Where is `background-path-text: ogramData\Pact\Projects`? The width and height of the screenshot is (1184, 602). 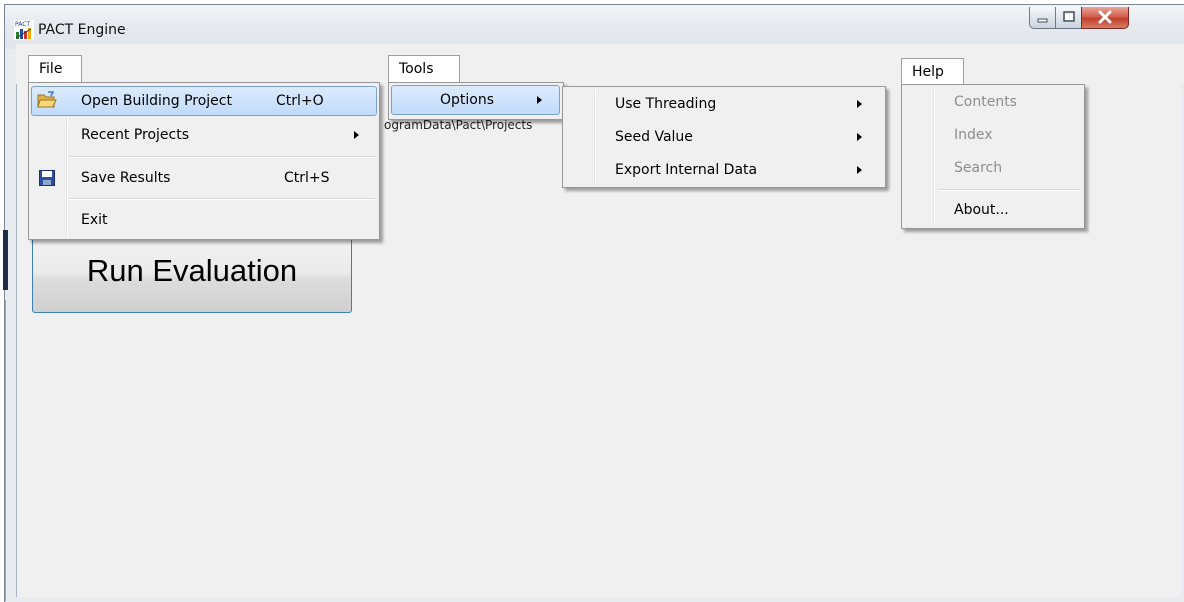
background-path-text: ogramData\Pact\Projects is located at coordinates (458, 125).